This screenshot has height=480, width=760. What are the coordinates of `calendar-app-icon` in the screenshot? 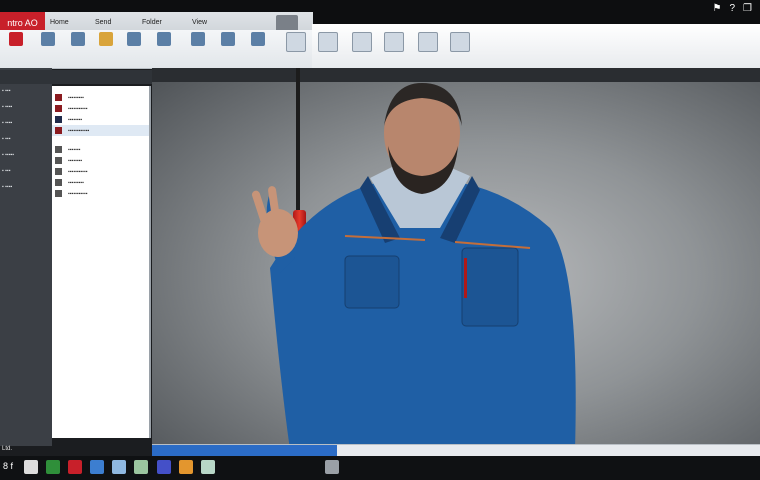 It's located at (141, 467).